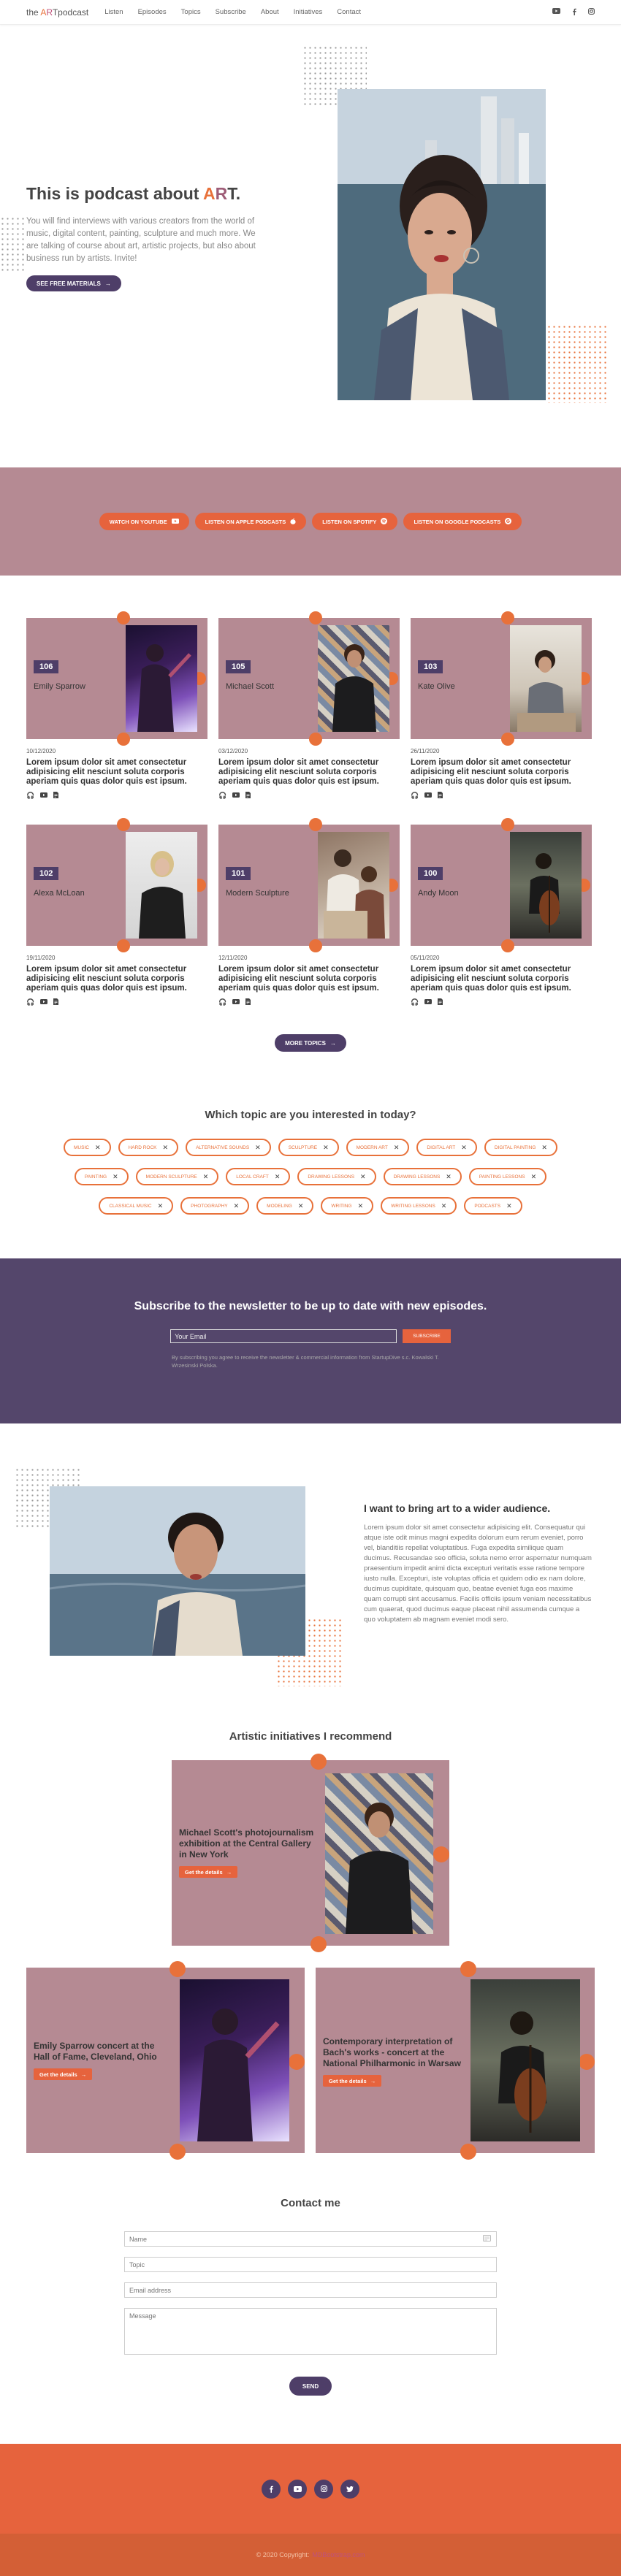 The image size is (621, 2576). Describe the element at coordinates (427, 1336) in the screenshot. I see `subscribe-button: SUBSCRIBE` at that location.